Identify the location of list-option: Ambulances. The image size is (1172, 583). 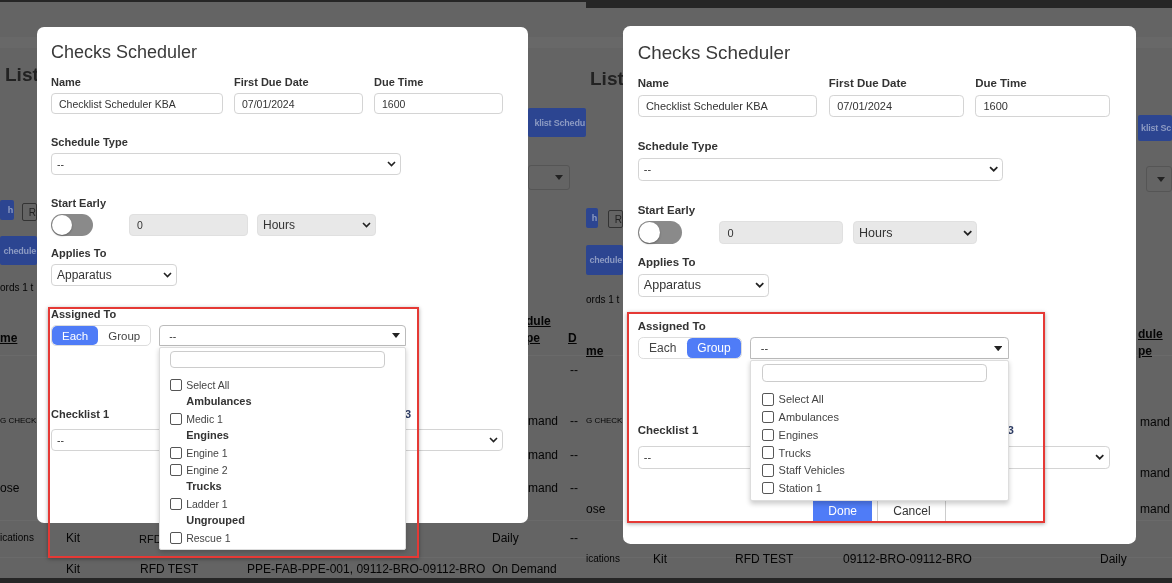
(884, 417).